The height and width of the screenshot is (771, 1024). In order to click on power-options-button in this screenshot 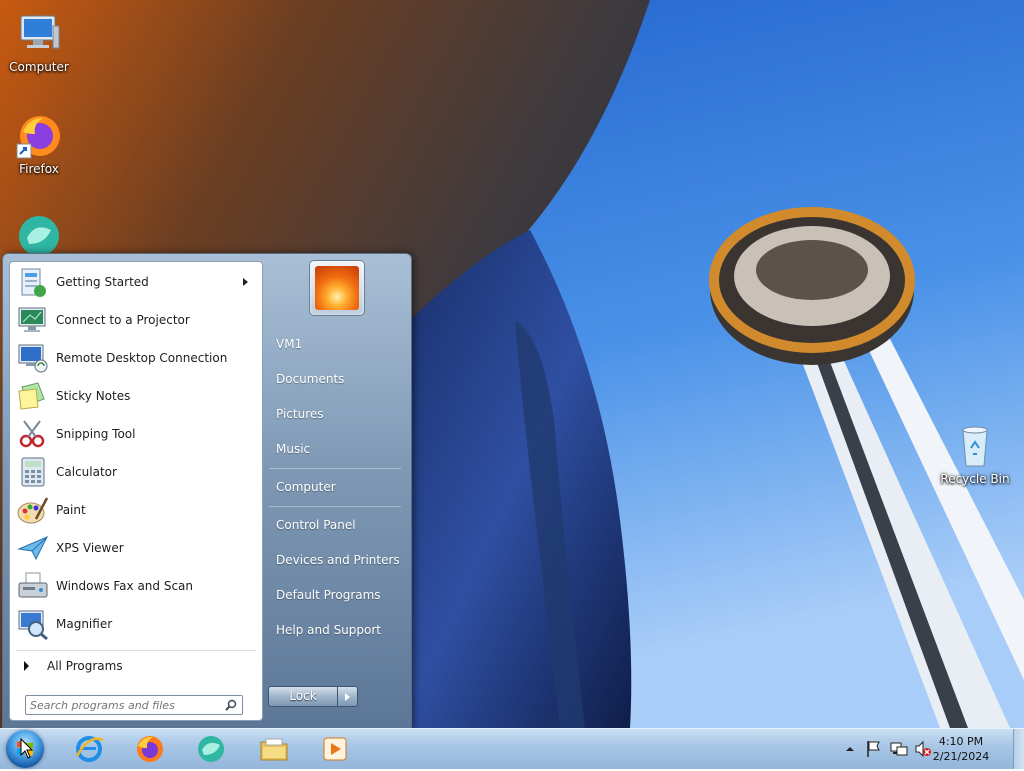, I will do `click(348, 696)`.